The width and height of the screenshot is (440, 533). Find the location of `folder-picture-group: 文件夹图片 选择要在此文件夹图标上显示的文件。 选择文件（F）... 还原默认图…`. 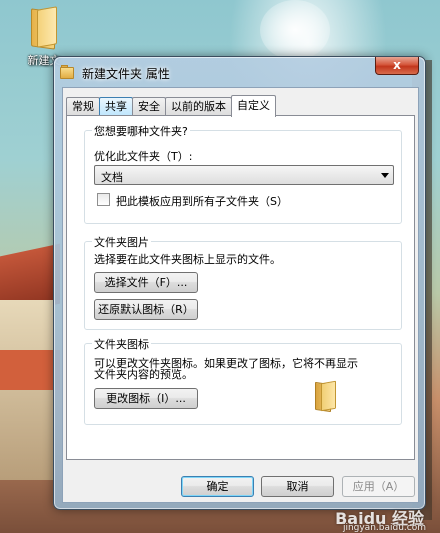

folder-picture-group: 文件夹图片 选择要在此文件夹图标上显示的文件。 选择文件（F）... 还原默认图… is located at coordinates (243, 282).